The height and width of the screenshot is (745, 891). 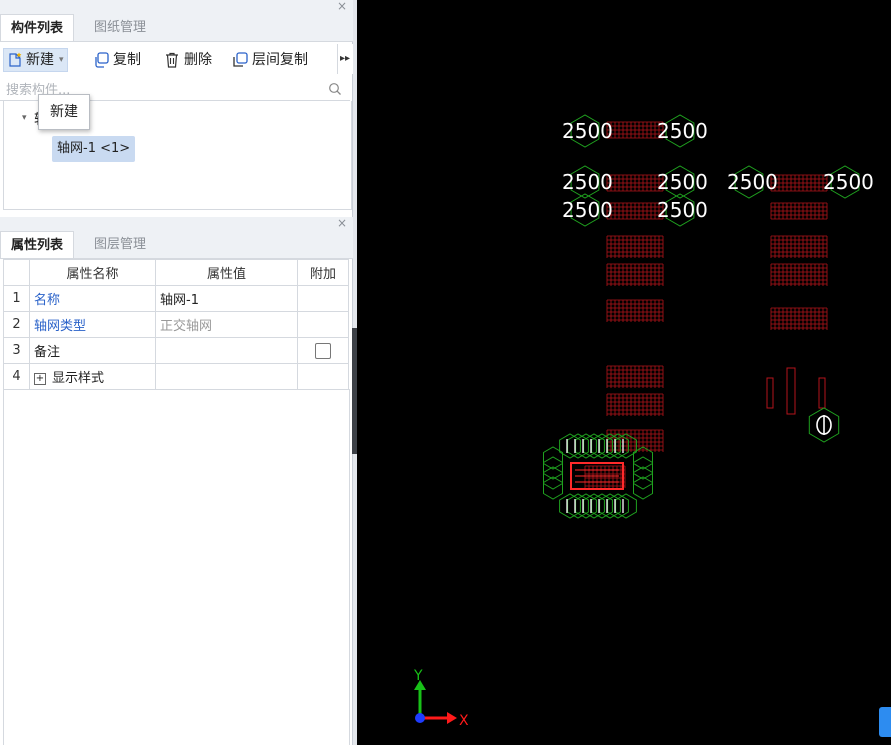 I want to click on property-table-header: 属性名称 属性值 附加, so click(x=176, y=272).